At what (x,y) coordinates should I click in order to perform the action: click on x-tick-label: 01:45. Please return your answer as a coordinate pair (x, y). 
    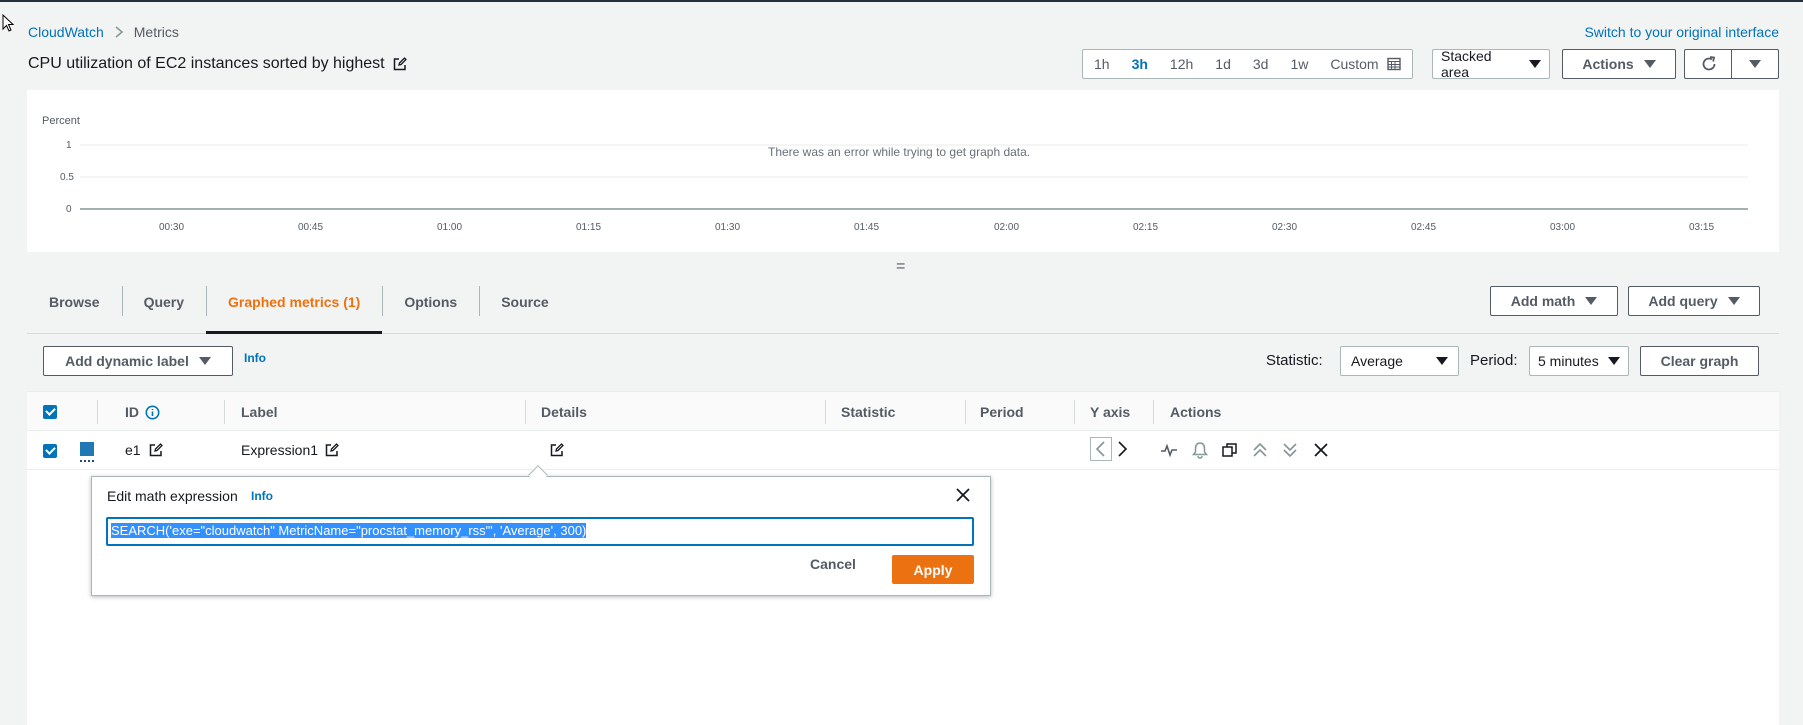
    Looking at the image, I should click on (867, 227).